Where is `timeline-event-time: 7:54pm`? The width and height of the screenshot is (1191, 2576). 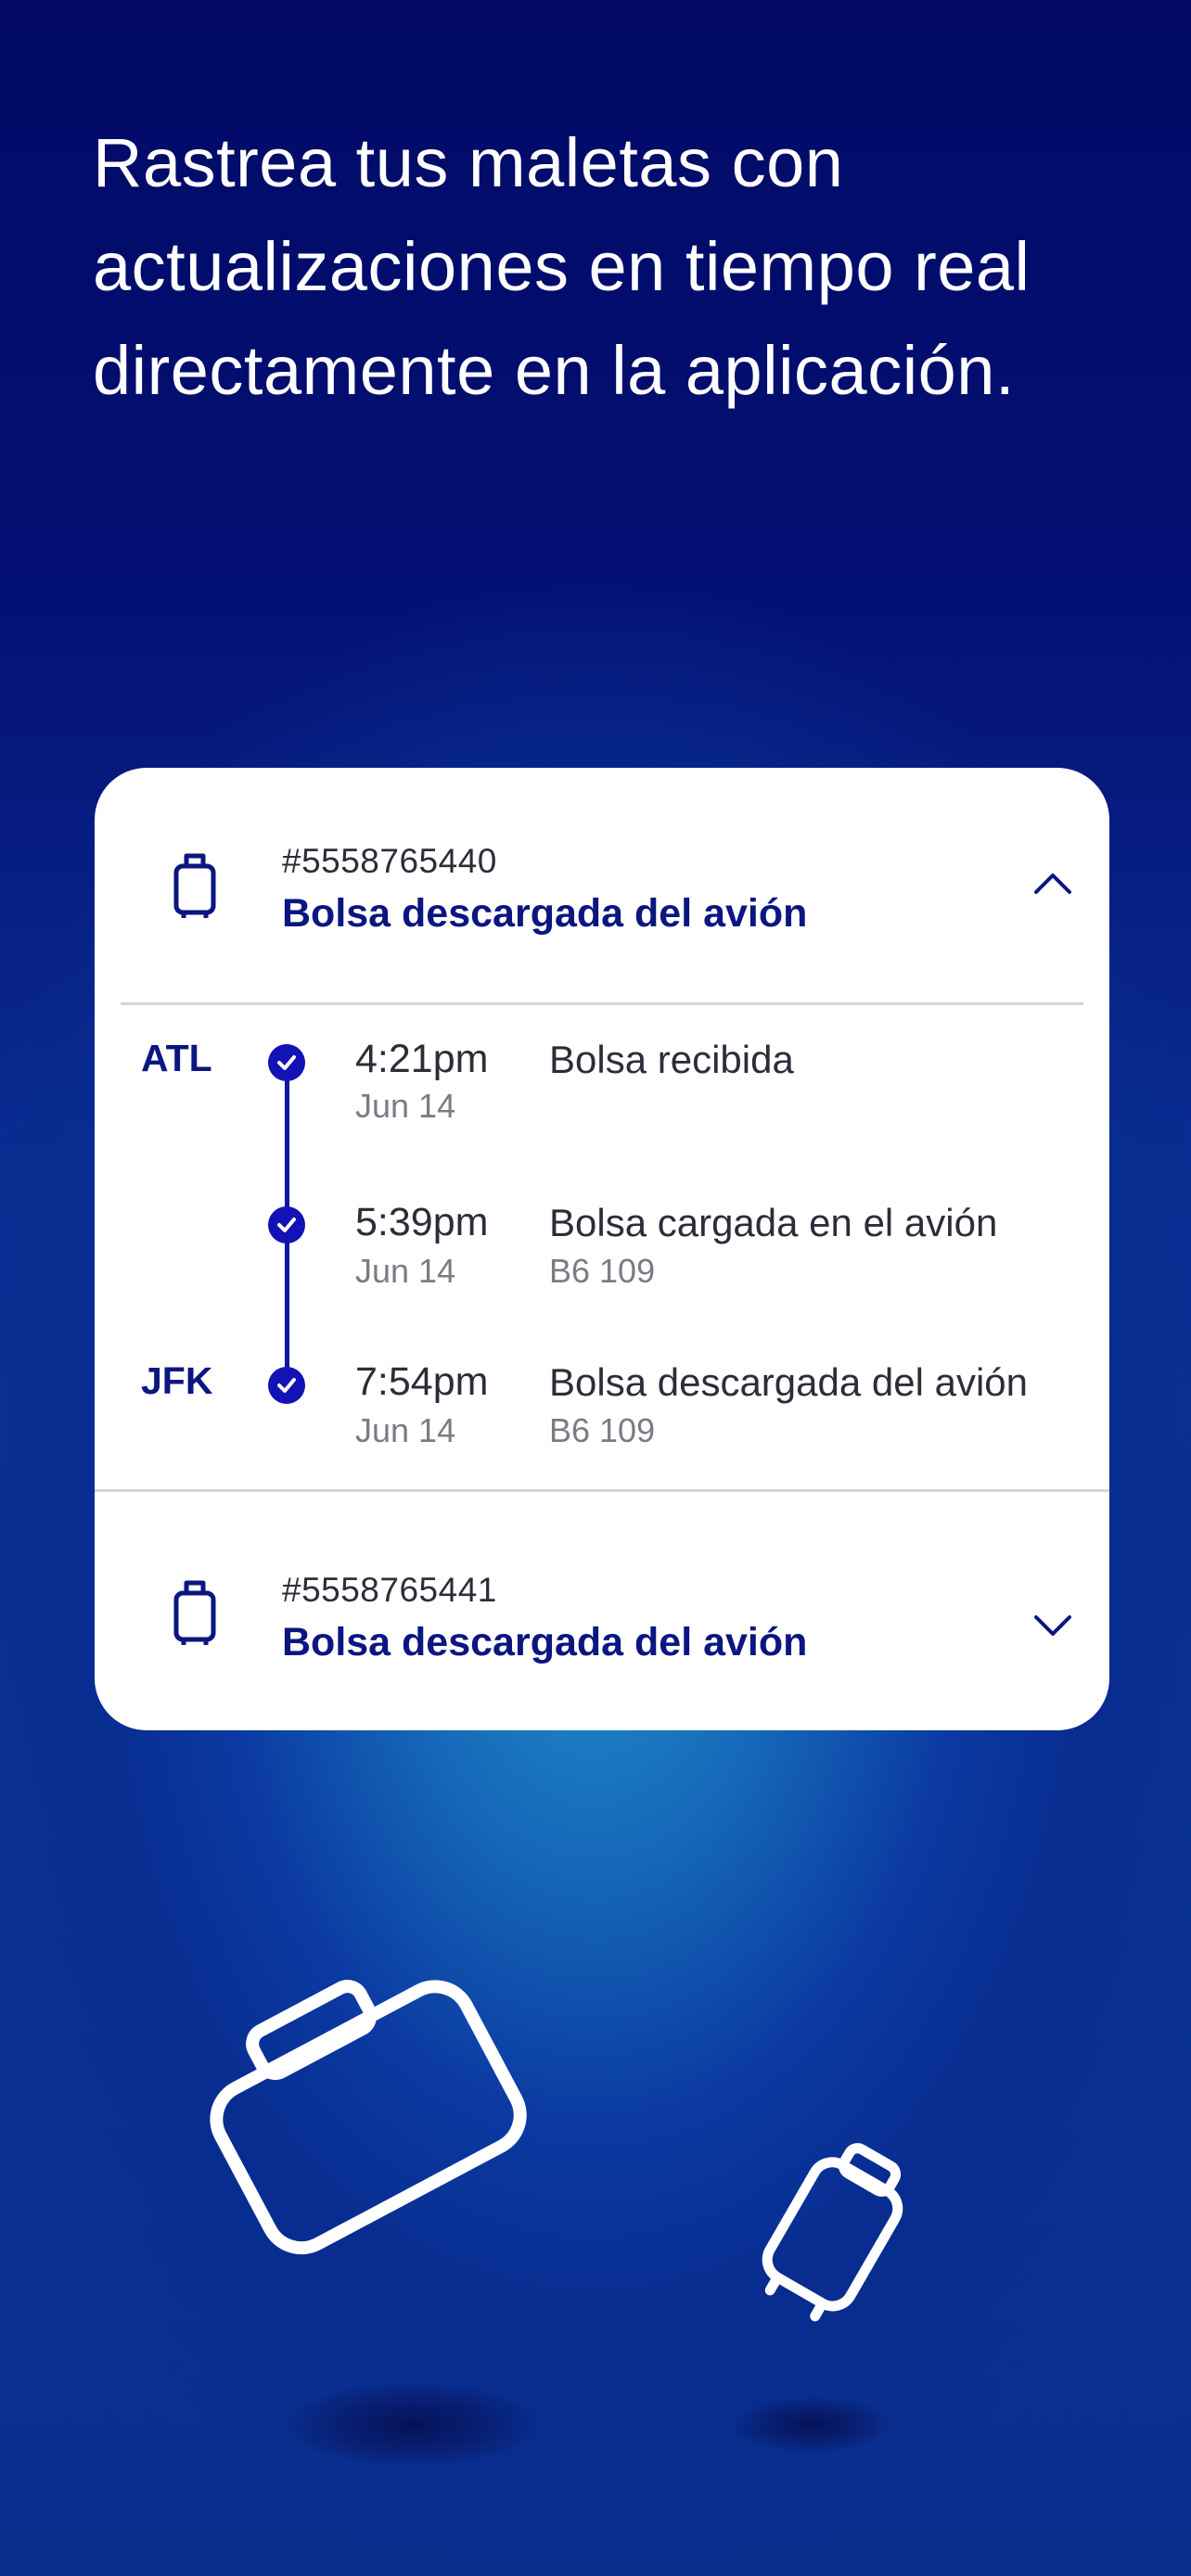
timeline-event-time: 7:54pm is located at coordinates (422, 1381).